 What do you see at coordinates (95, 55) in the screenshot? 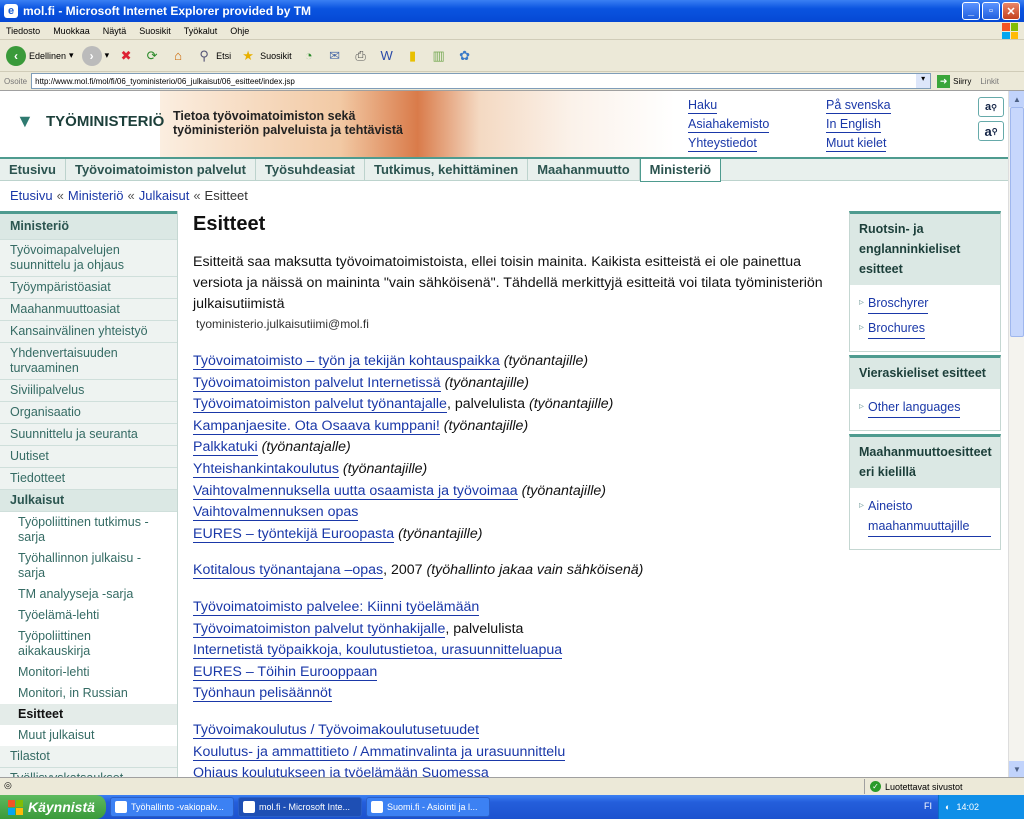
I see `forward-button: › ▾` at bounding box center [95, 55].